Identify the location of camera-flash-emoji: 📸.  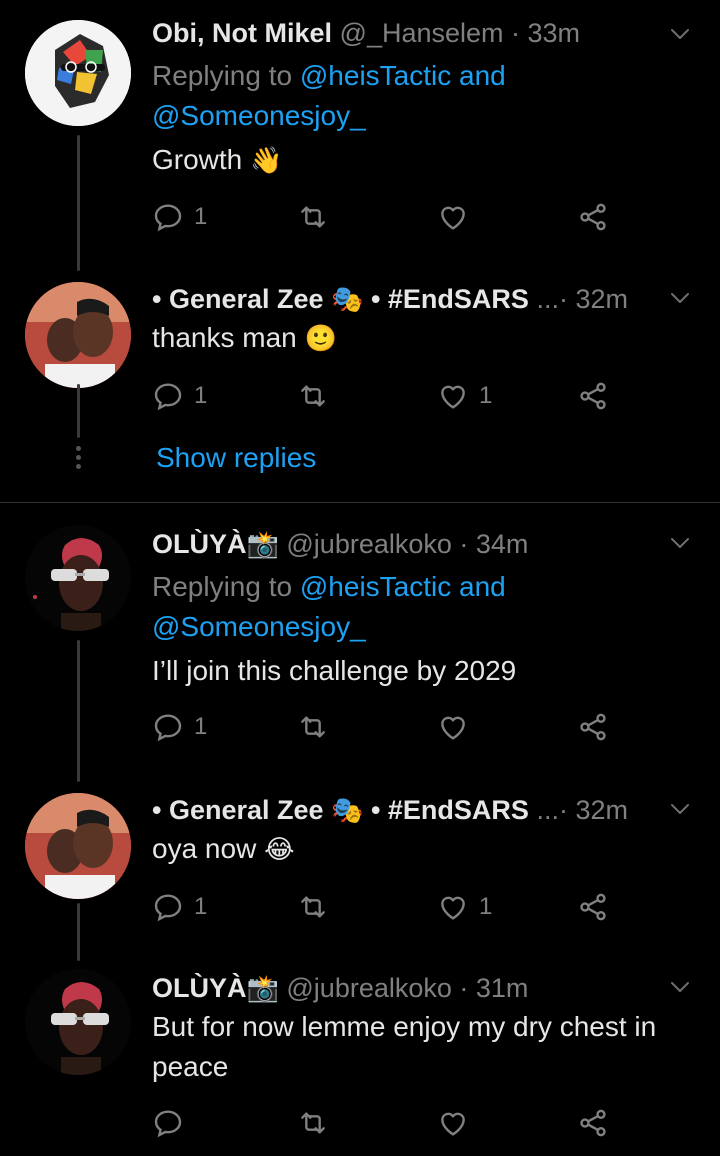
(262, 545).